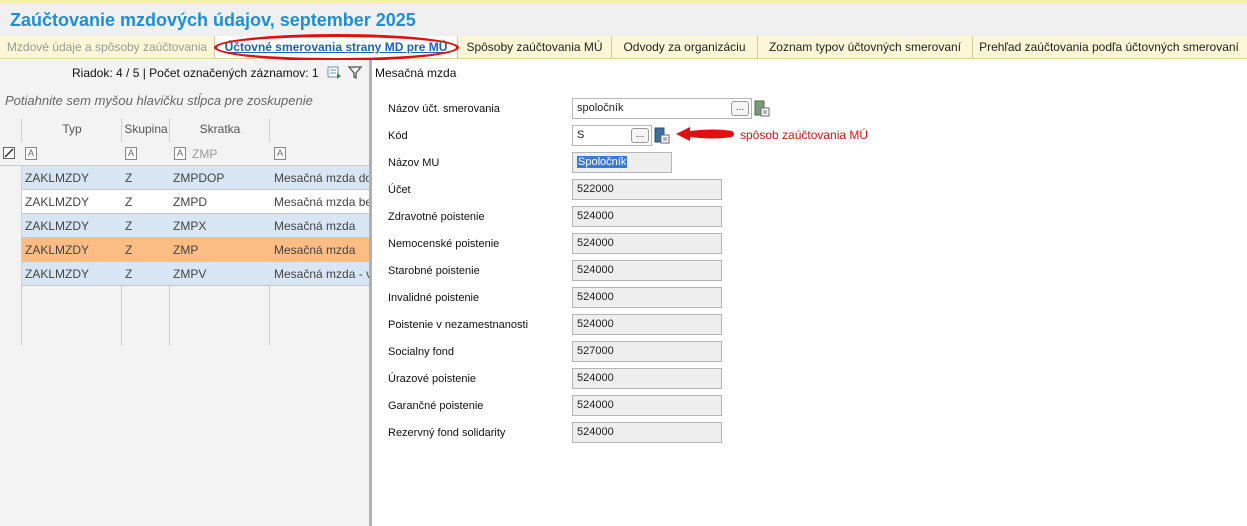  I want to click on cell-skratka: ZMPV, so click(190, 274).